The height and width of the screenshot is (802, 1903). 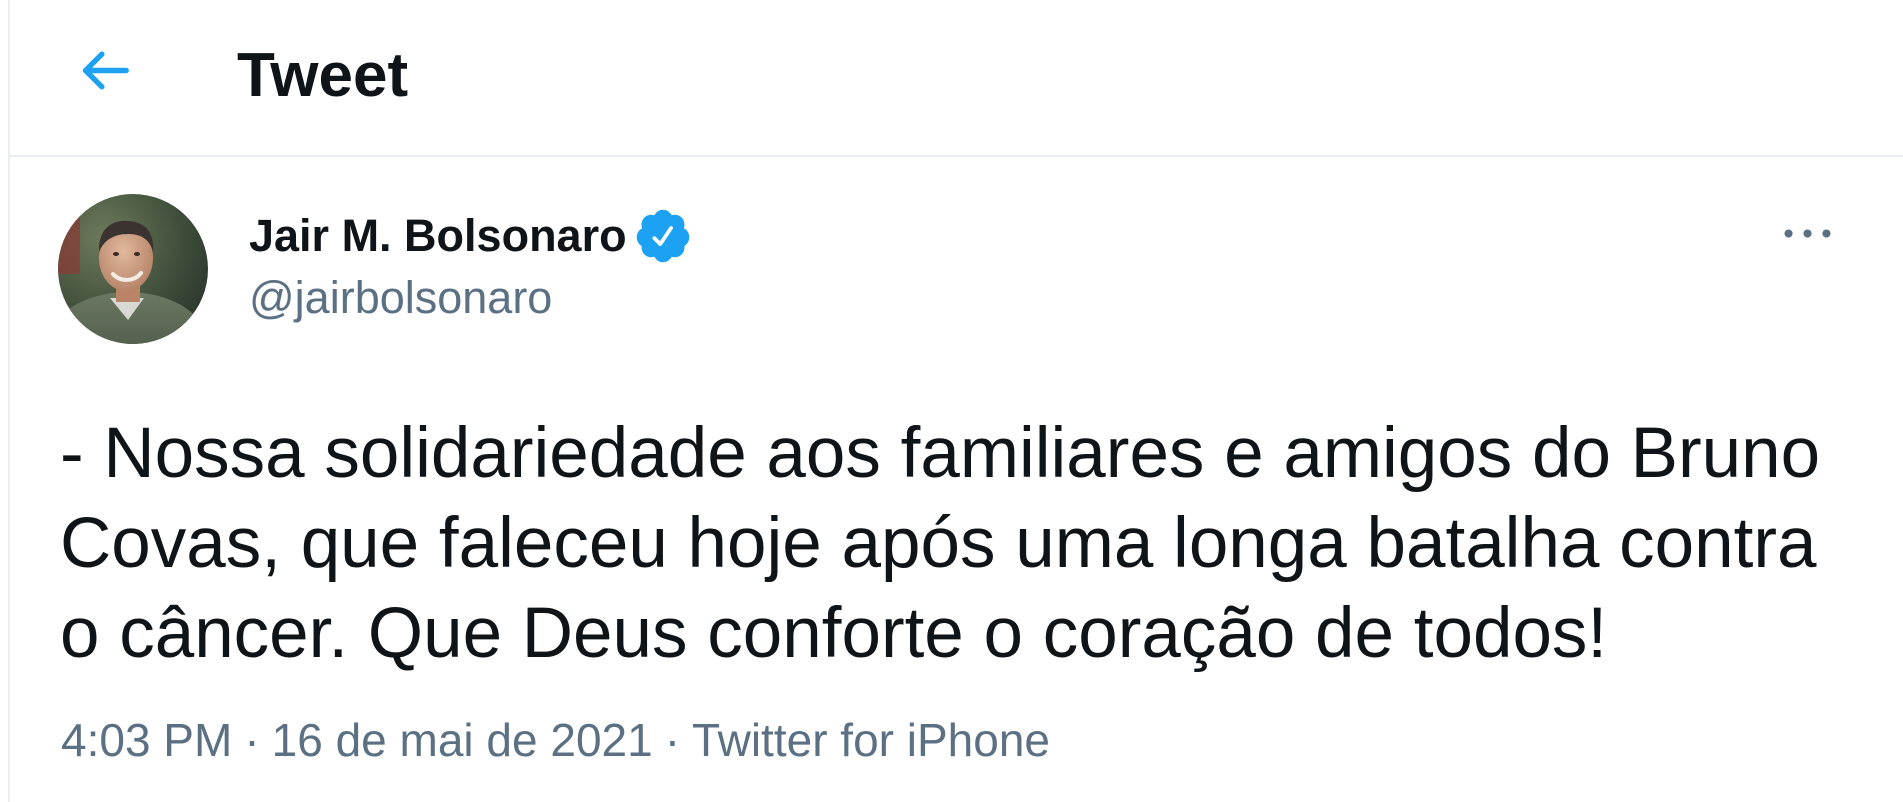 I want to click on more-options-button, so click(x=1807, y=233).